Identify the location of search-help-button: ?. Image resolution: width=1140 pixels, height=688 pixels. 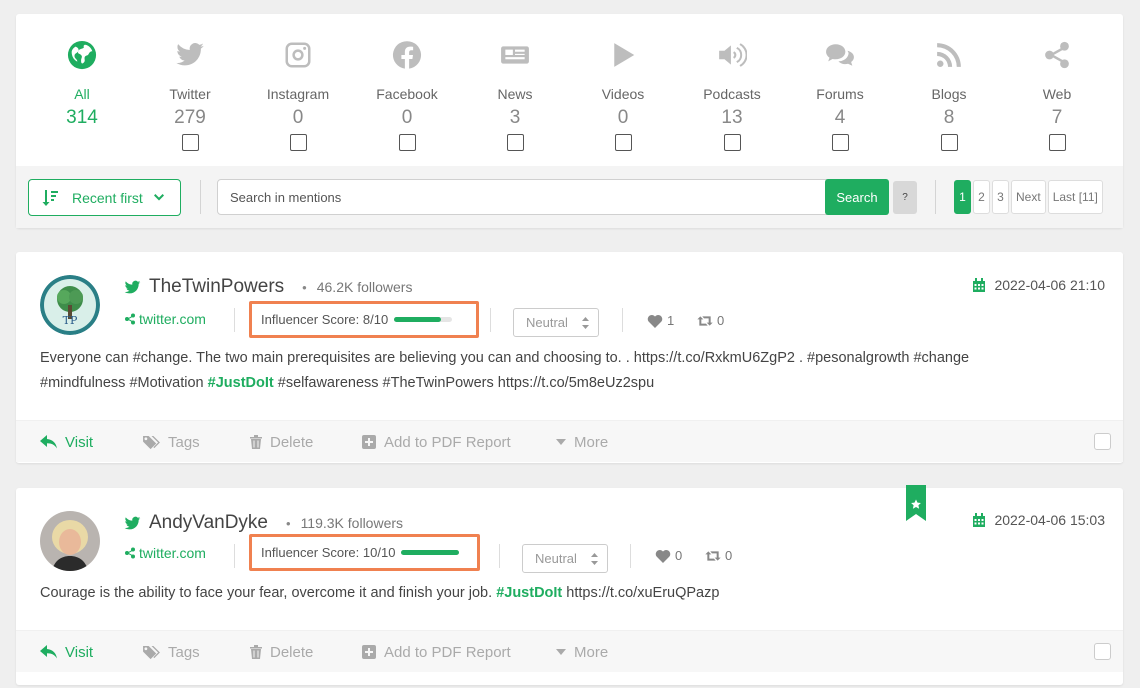
(905, 197).